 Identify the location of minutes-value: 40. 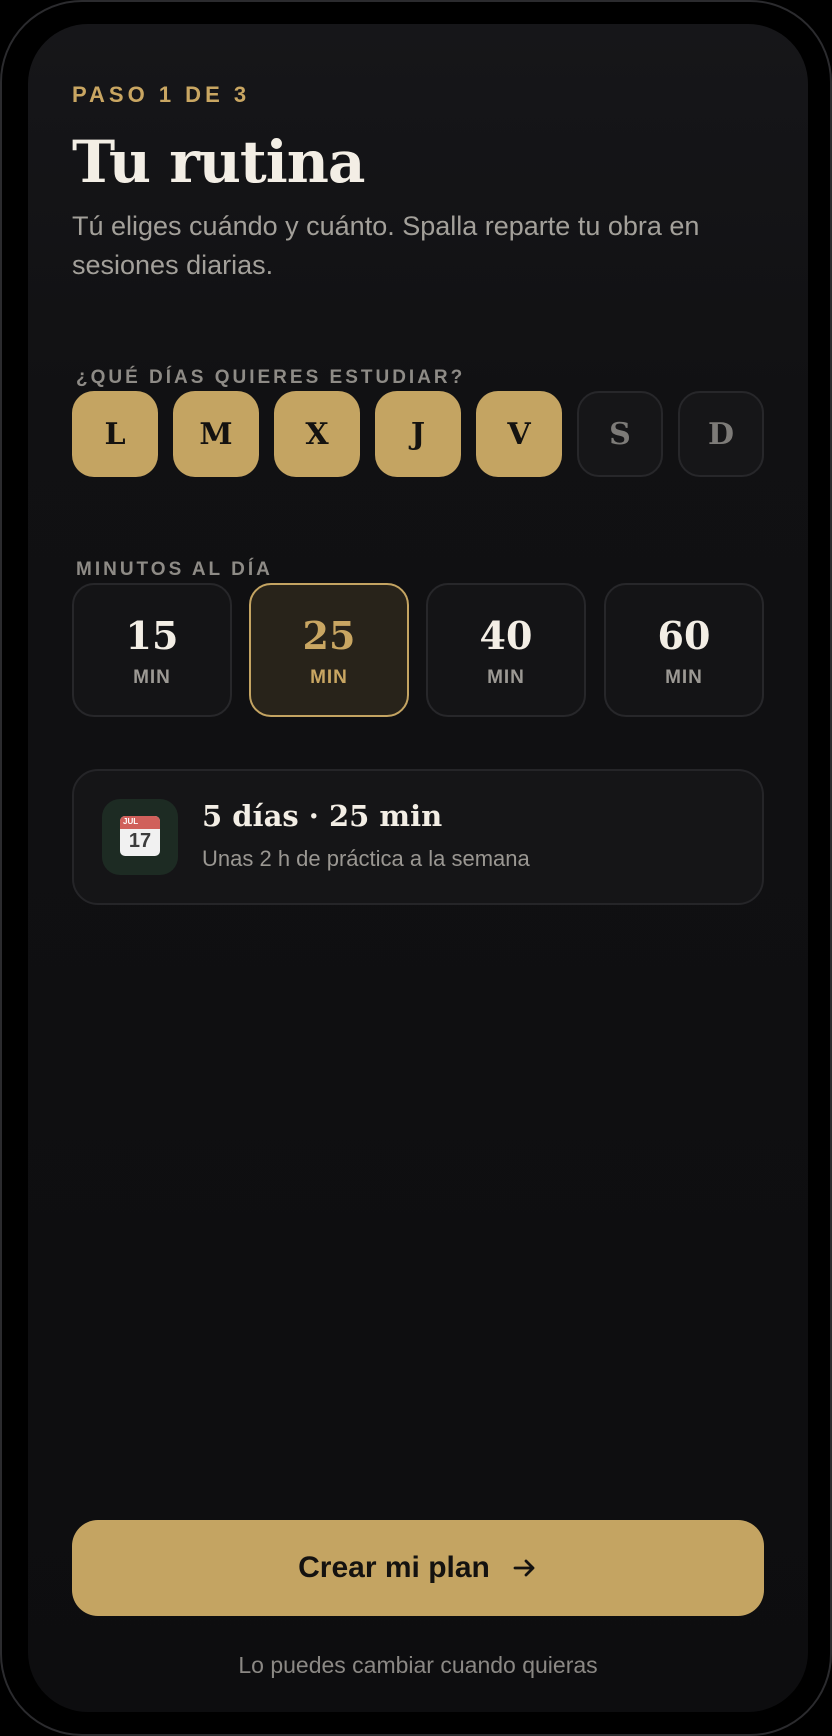
(506, 635).